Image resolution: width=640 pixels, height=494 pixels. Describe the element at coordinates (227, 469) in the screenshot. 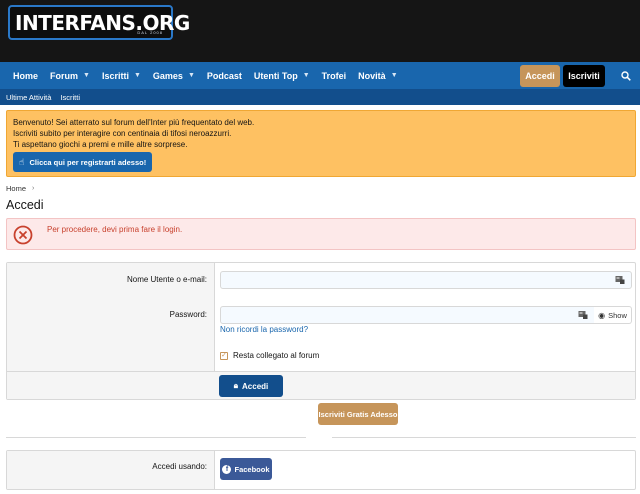

I see `facebook-icon: f` at that location.